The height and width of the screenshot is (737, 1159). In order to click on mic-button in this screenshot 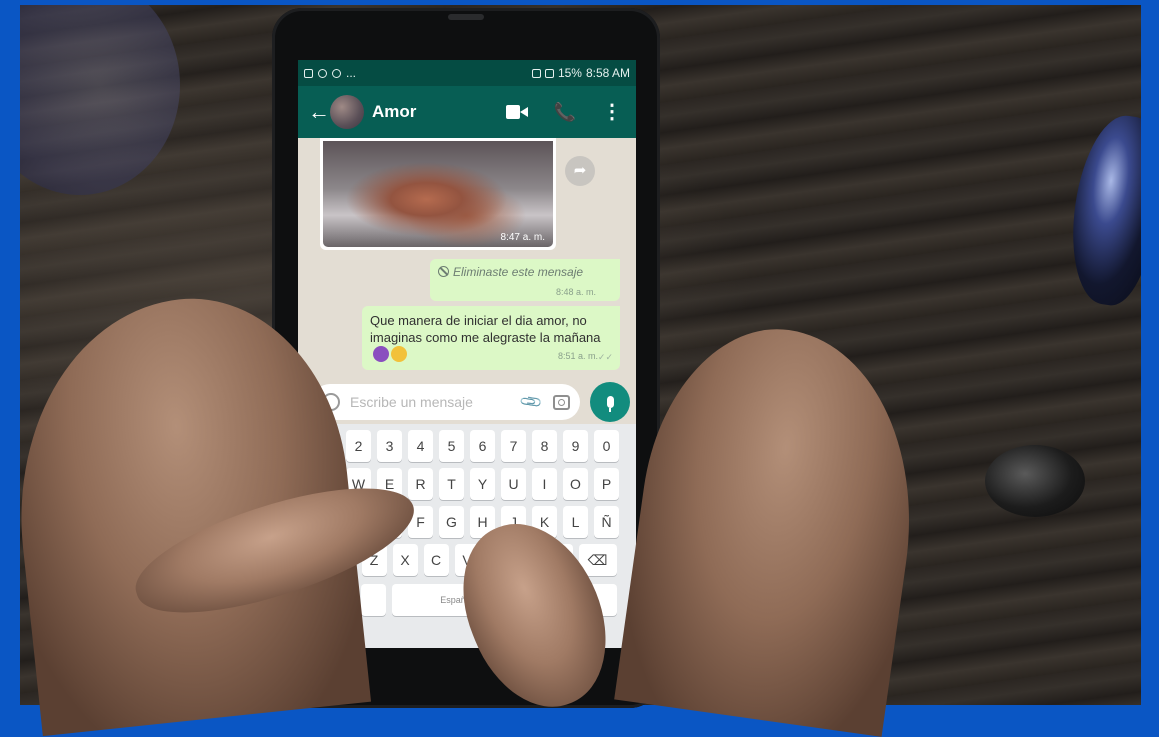, I will do `click(610, 402)`.